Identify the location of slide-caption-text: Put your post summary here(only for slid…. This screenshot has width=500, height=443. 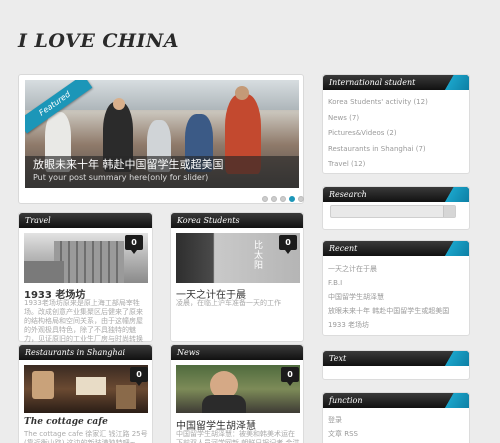
(121, 177).